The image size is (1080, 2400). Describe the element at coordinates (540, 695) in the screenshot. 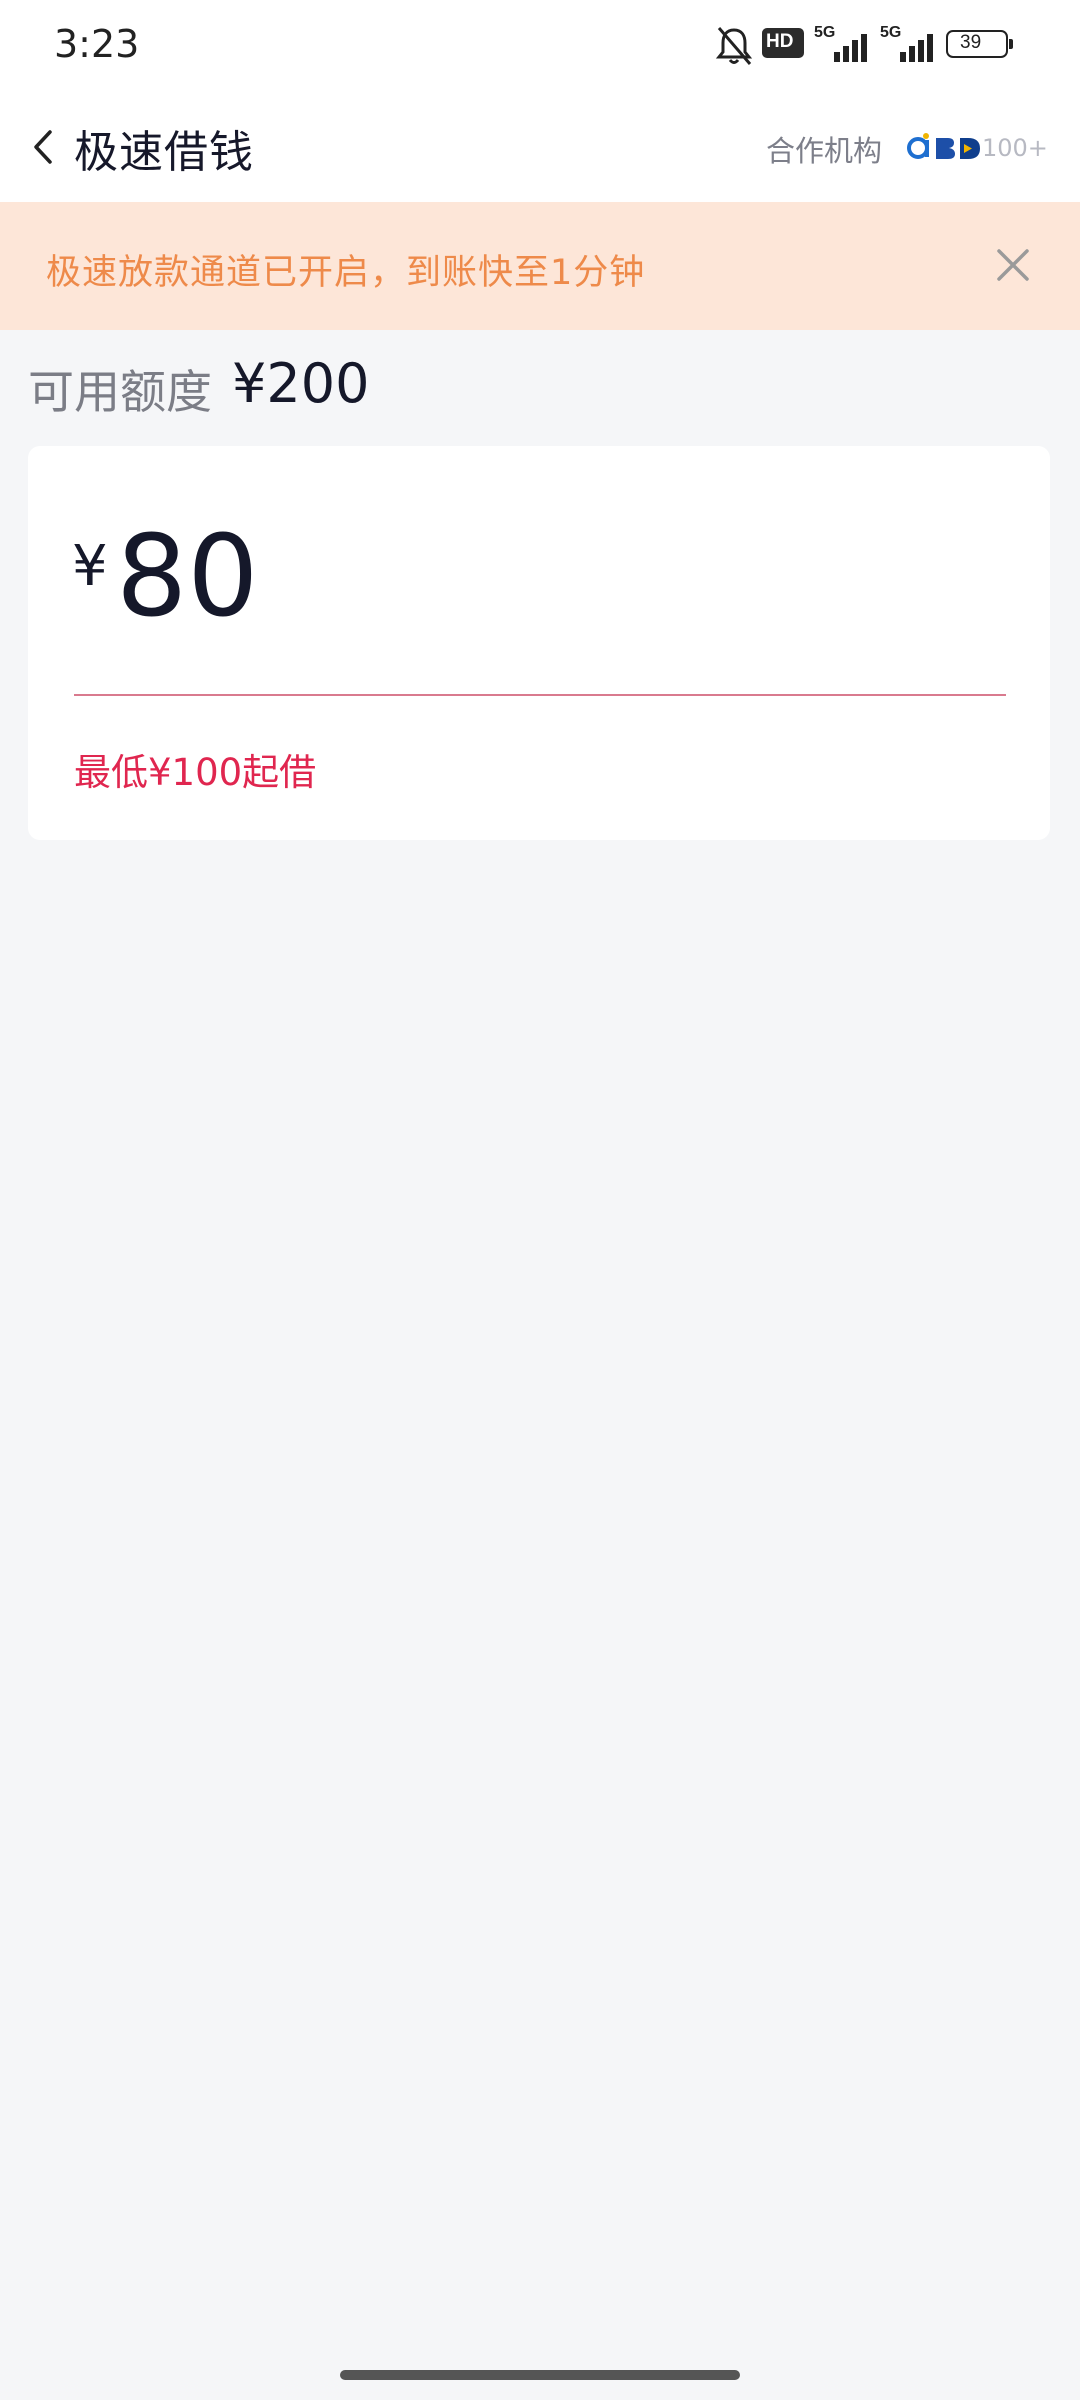

I see `amount-underline` at that location.